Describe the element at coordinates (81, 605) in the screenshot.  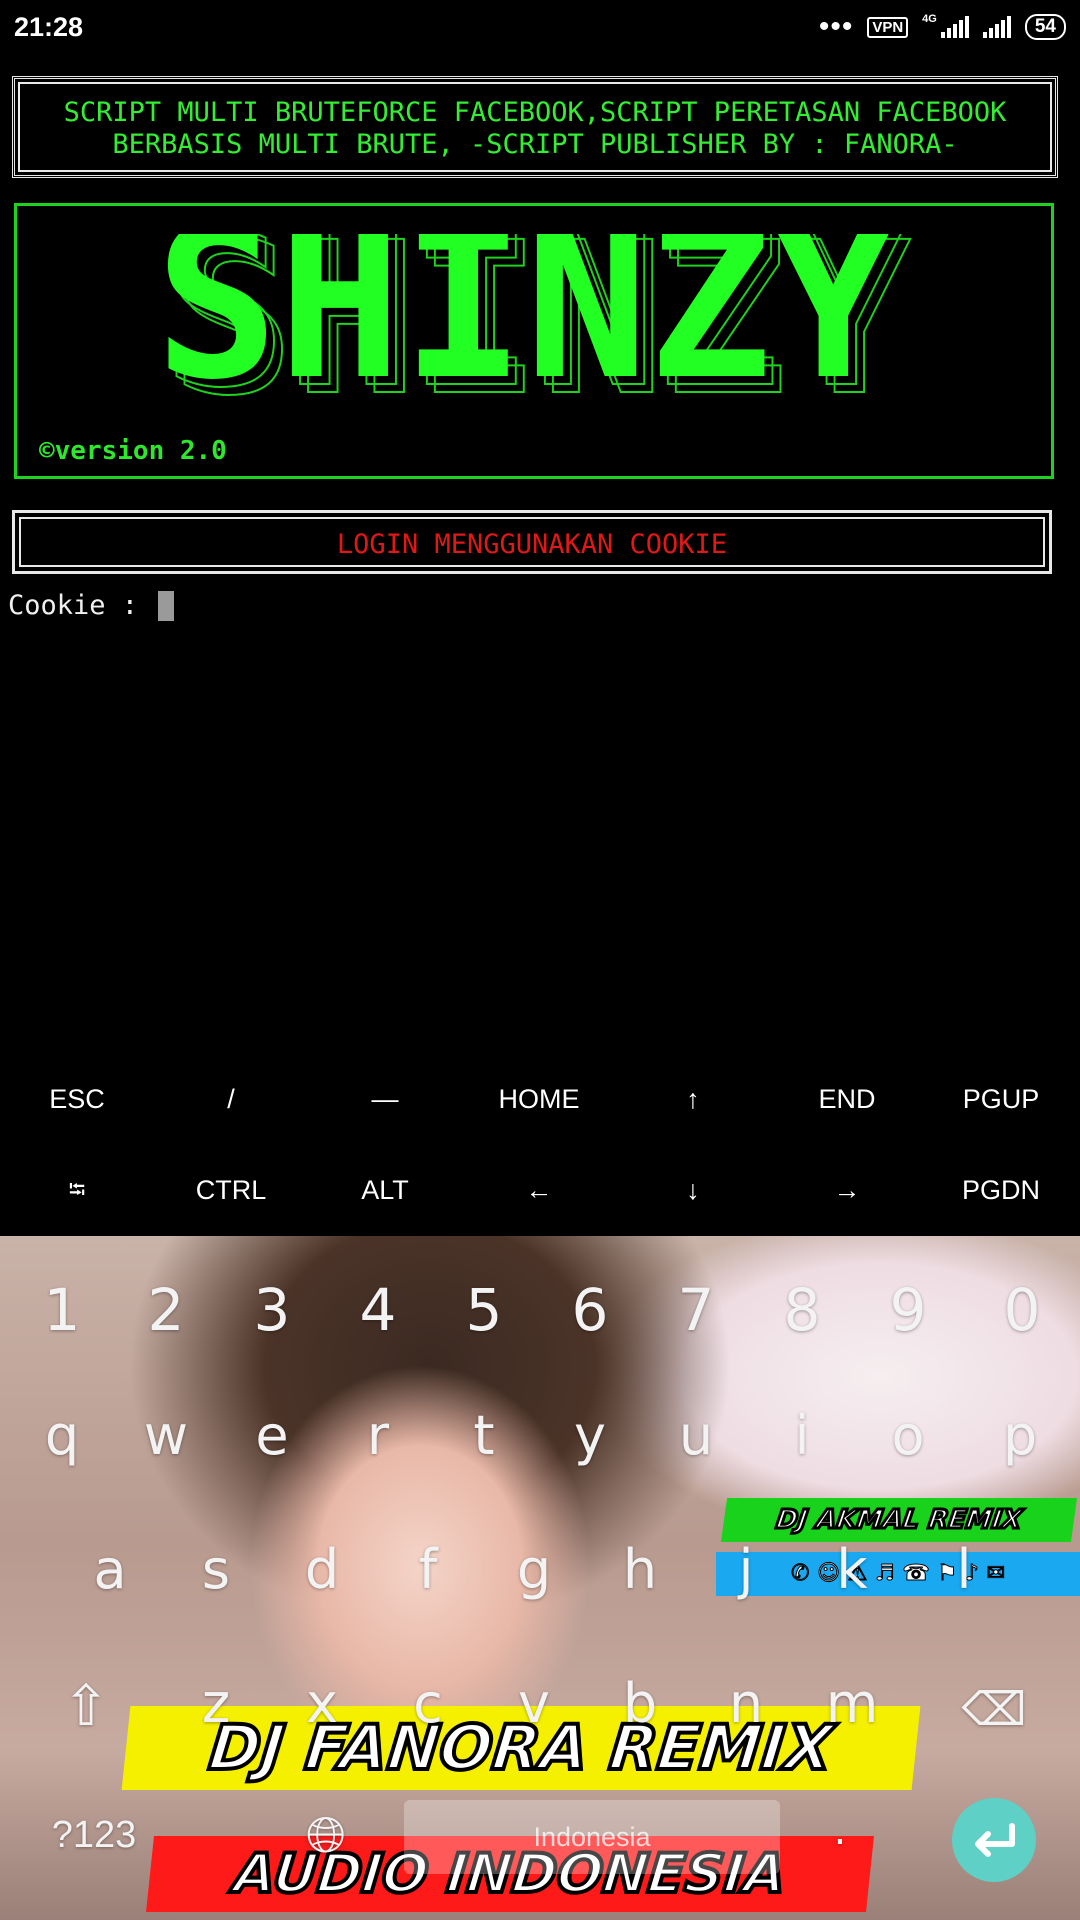
I see `cookie-prompt: Cookie :` at that location.